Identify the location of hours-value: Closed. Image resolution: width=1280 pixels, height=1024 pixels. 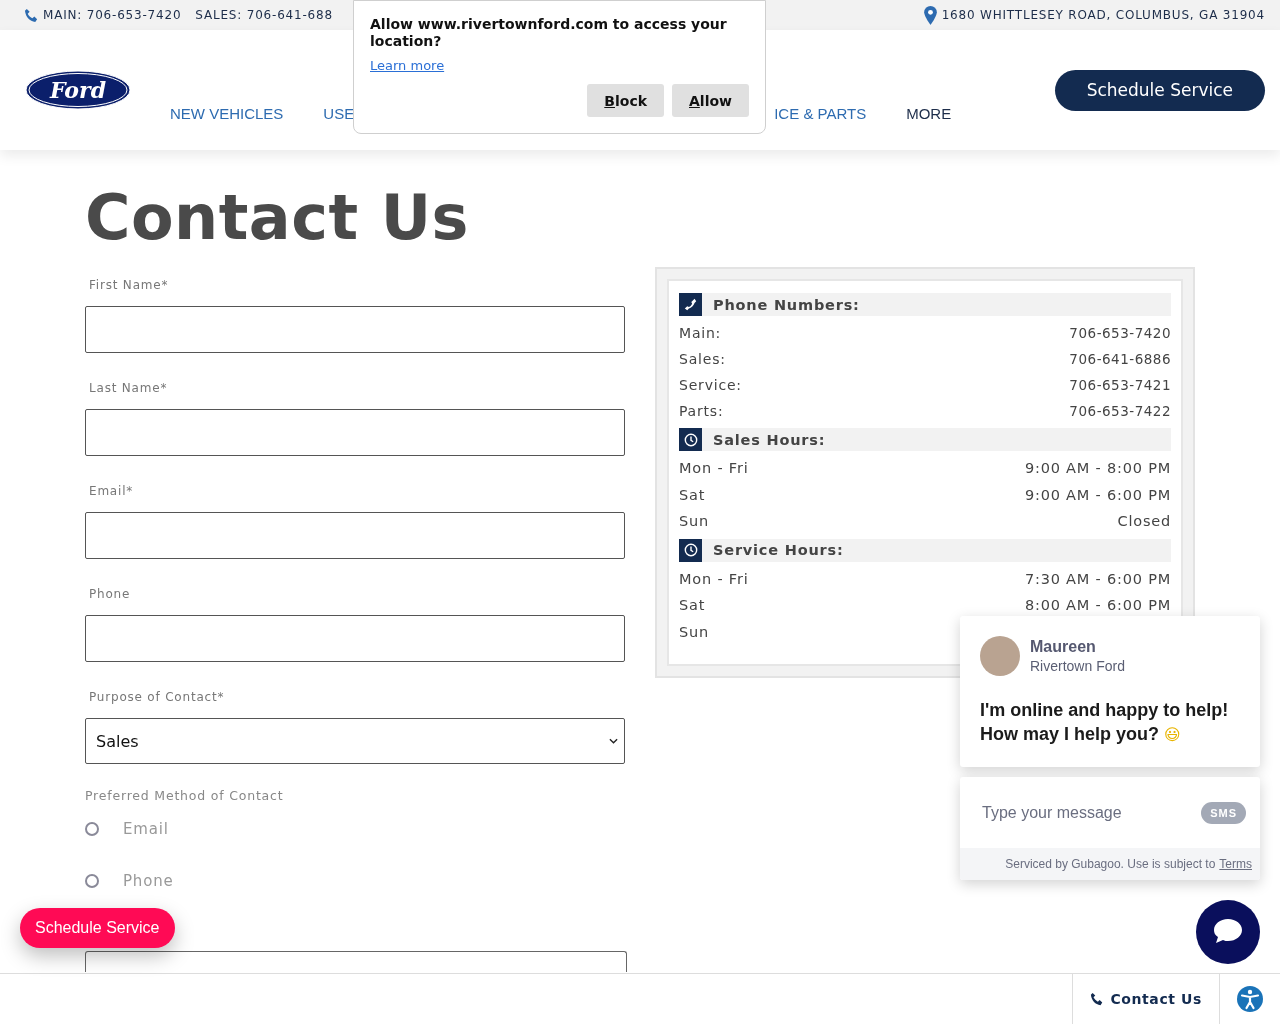
(1144, 521).